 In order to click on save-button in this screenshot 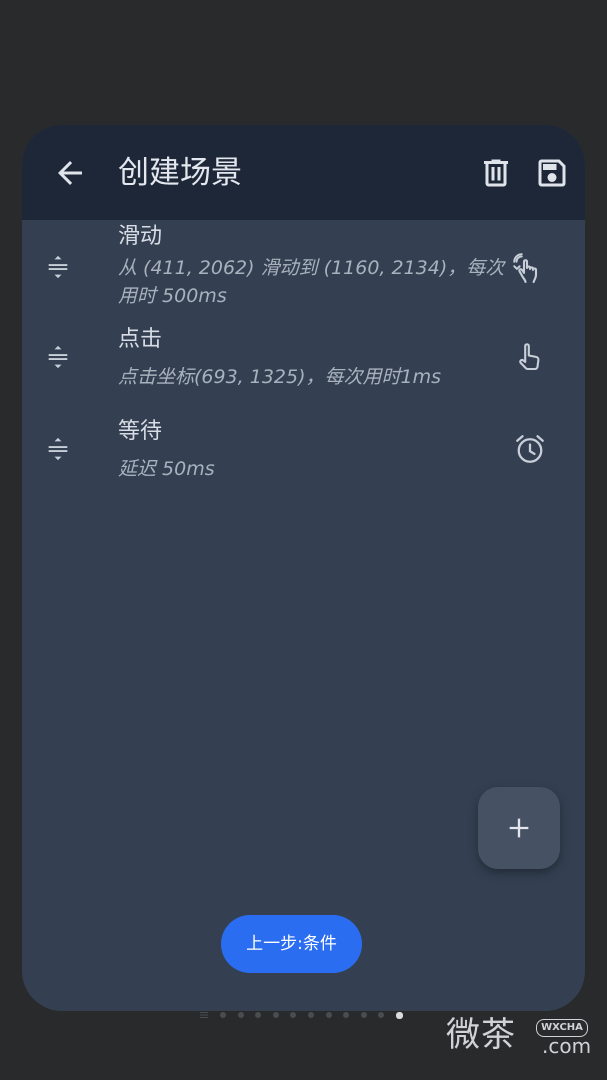, I will do `click(552, 173)`.